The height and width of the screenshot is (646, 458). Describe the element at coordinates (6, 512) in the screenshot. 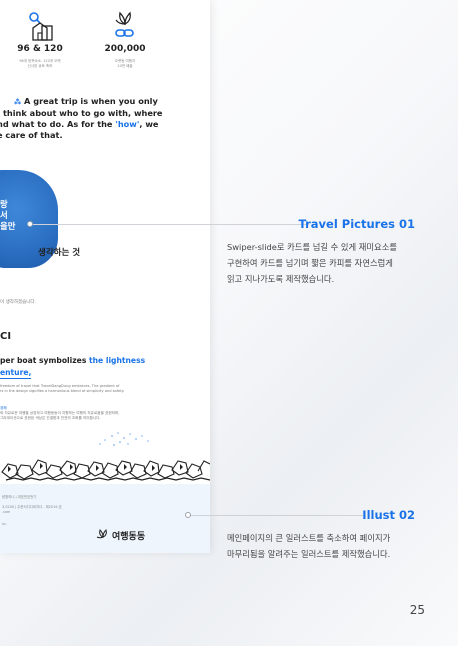

I see `footer-line: .com` at that location.